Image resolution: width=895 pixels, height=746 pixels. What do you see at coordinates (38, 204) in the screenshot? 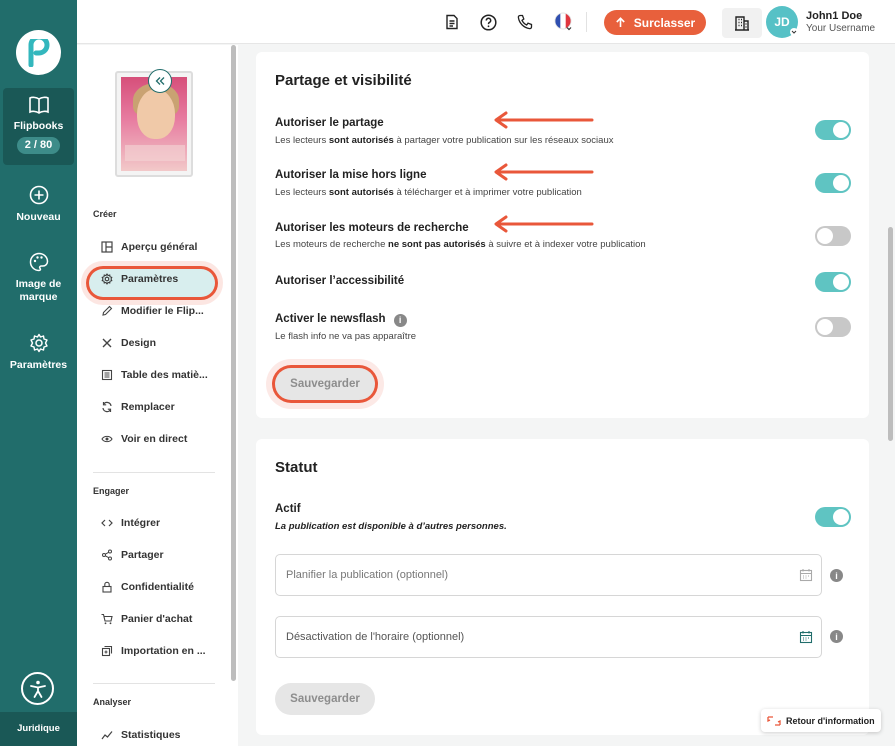
I see `nav-new: Nouveau` at bounding box center [38, 204].